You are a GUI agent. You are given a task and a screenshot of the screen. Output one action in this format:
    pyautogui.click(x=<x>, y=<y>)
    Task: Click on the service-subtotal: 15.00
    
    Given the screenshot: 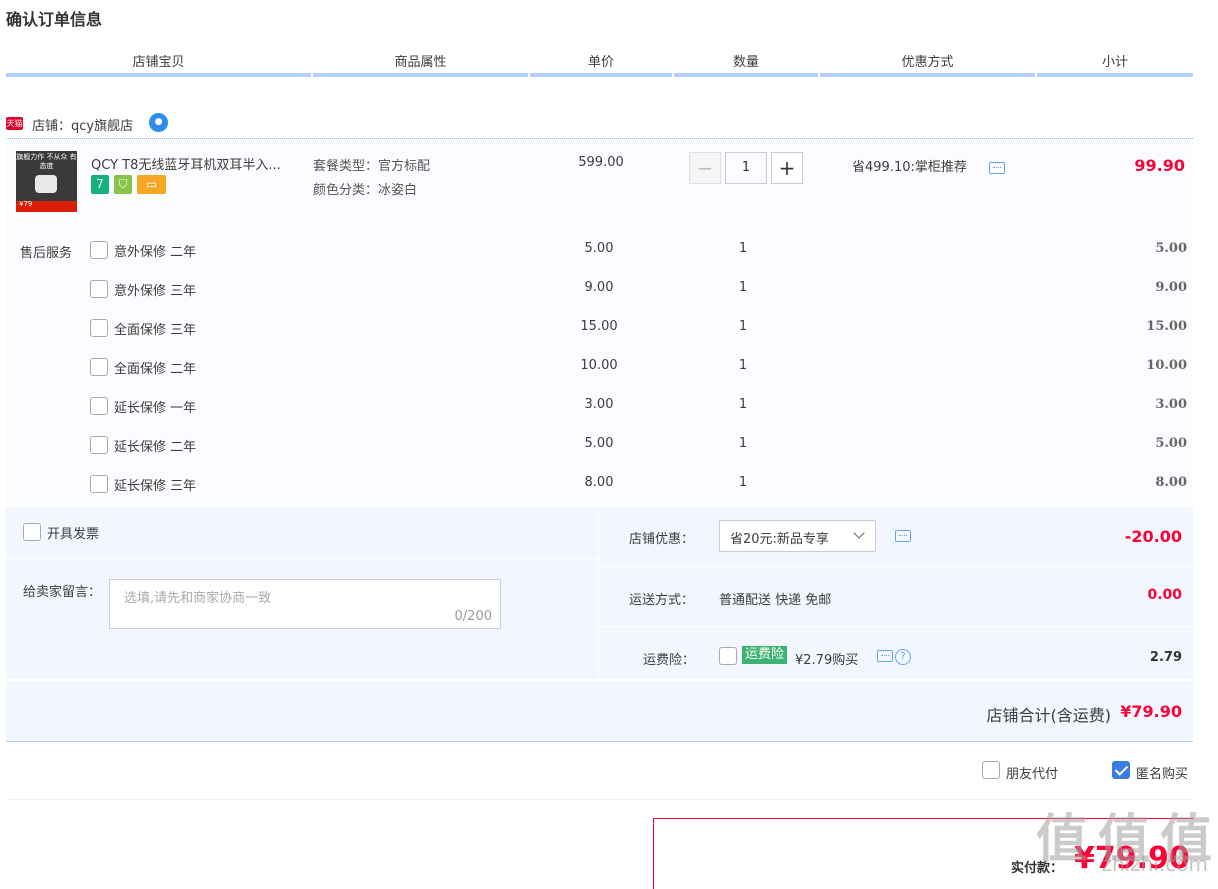 What is the action you would take?
    pyautogui.click(x=1166, y=326)
    